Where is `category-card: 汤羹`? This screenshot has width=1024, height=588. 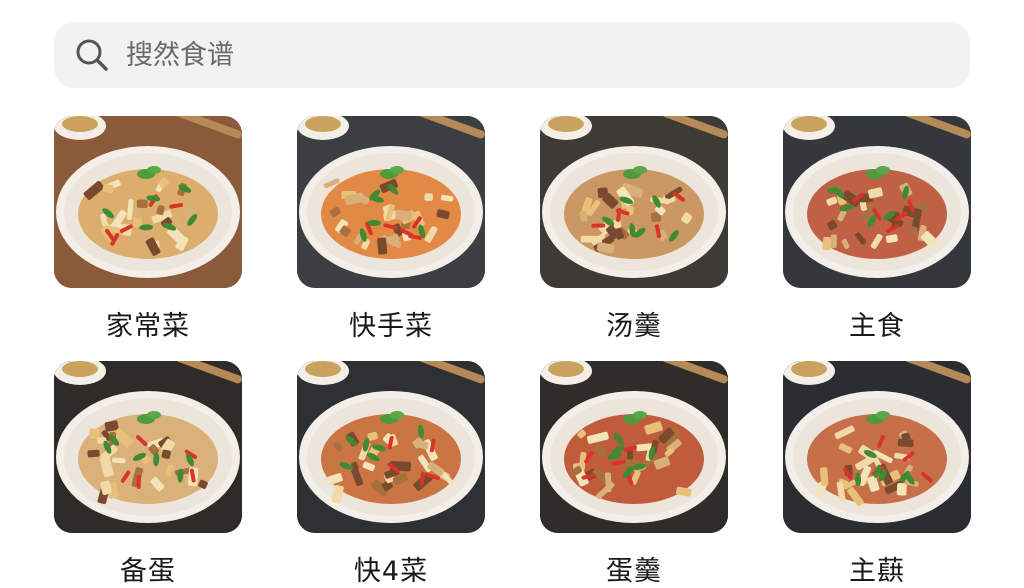 category-card: 汤羹 is located at coordinates (634, 229).